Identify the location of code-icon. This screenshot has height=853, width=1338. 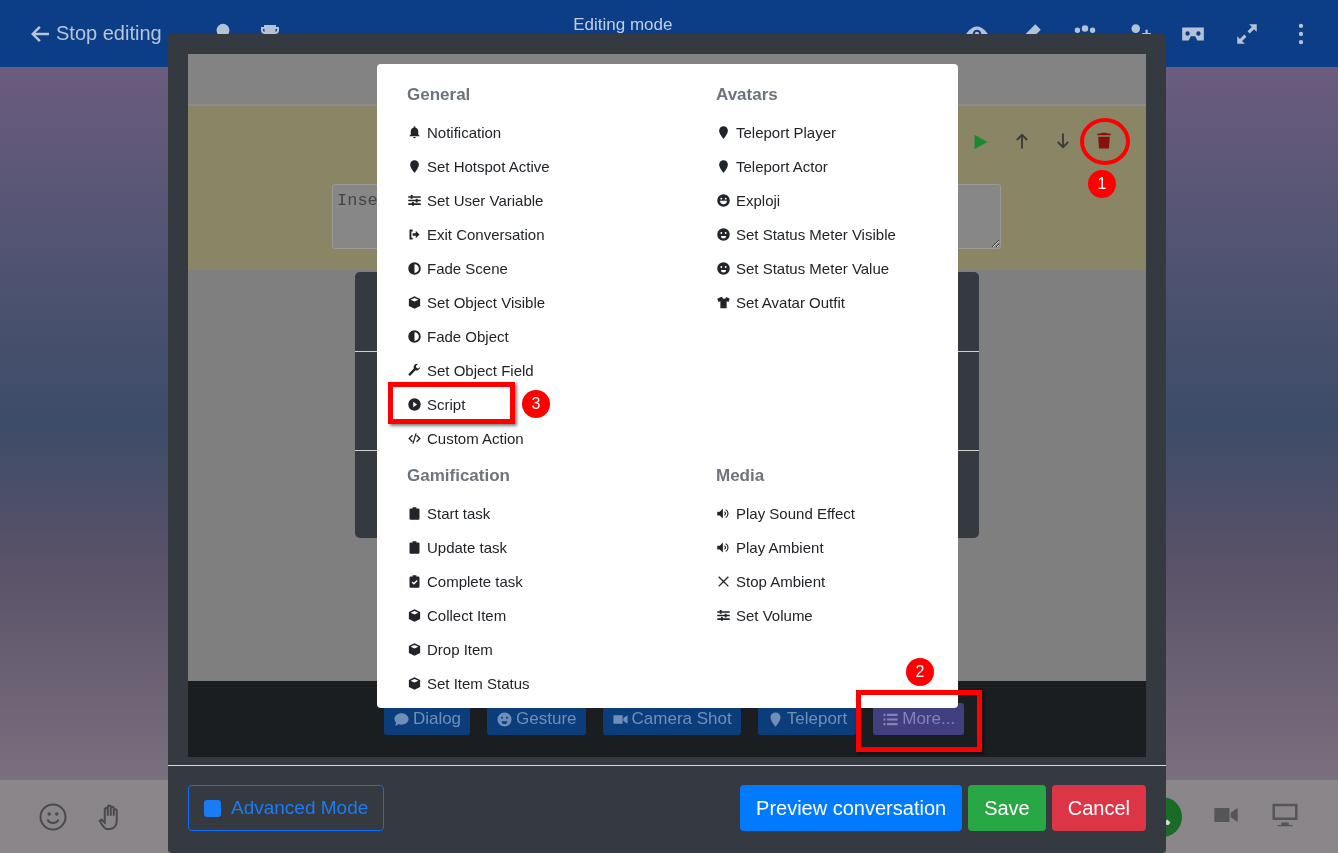
(414, 438).